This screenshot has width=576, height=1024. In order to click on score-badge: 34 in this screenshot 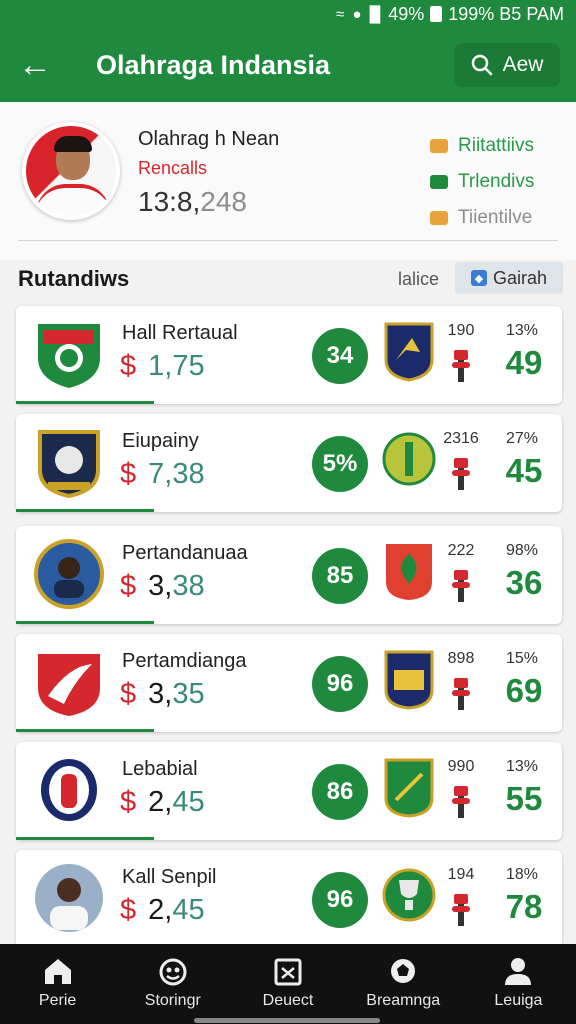, I will do `click(340, 356)`.